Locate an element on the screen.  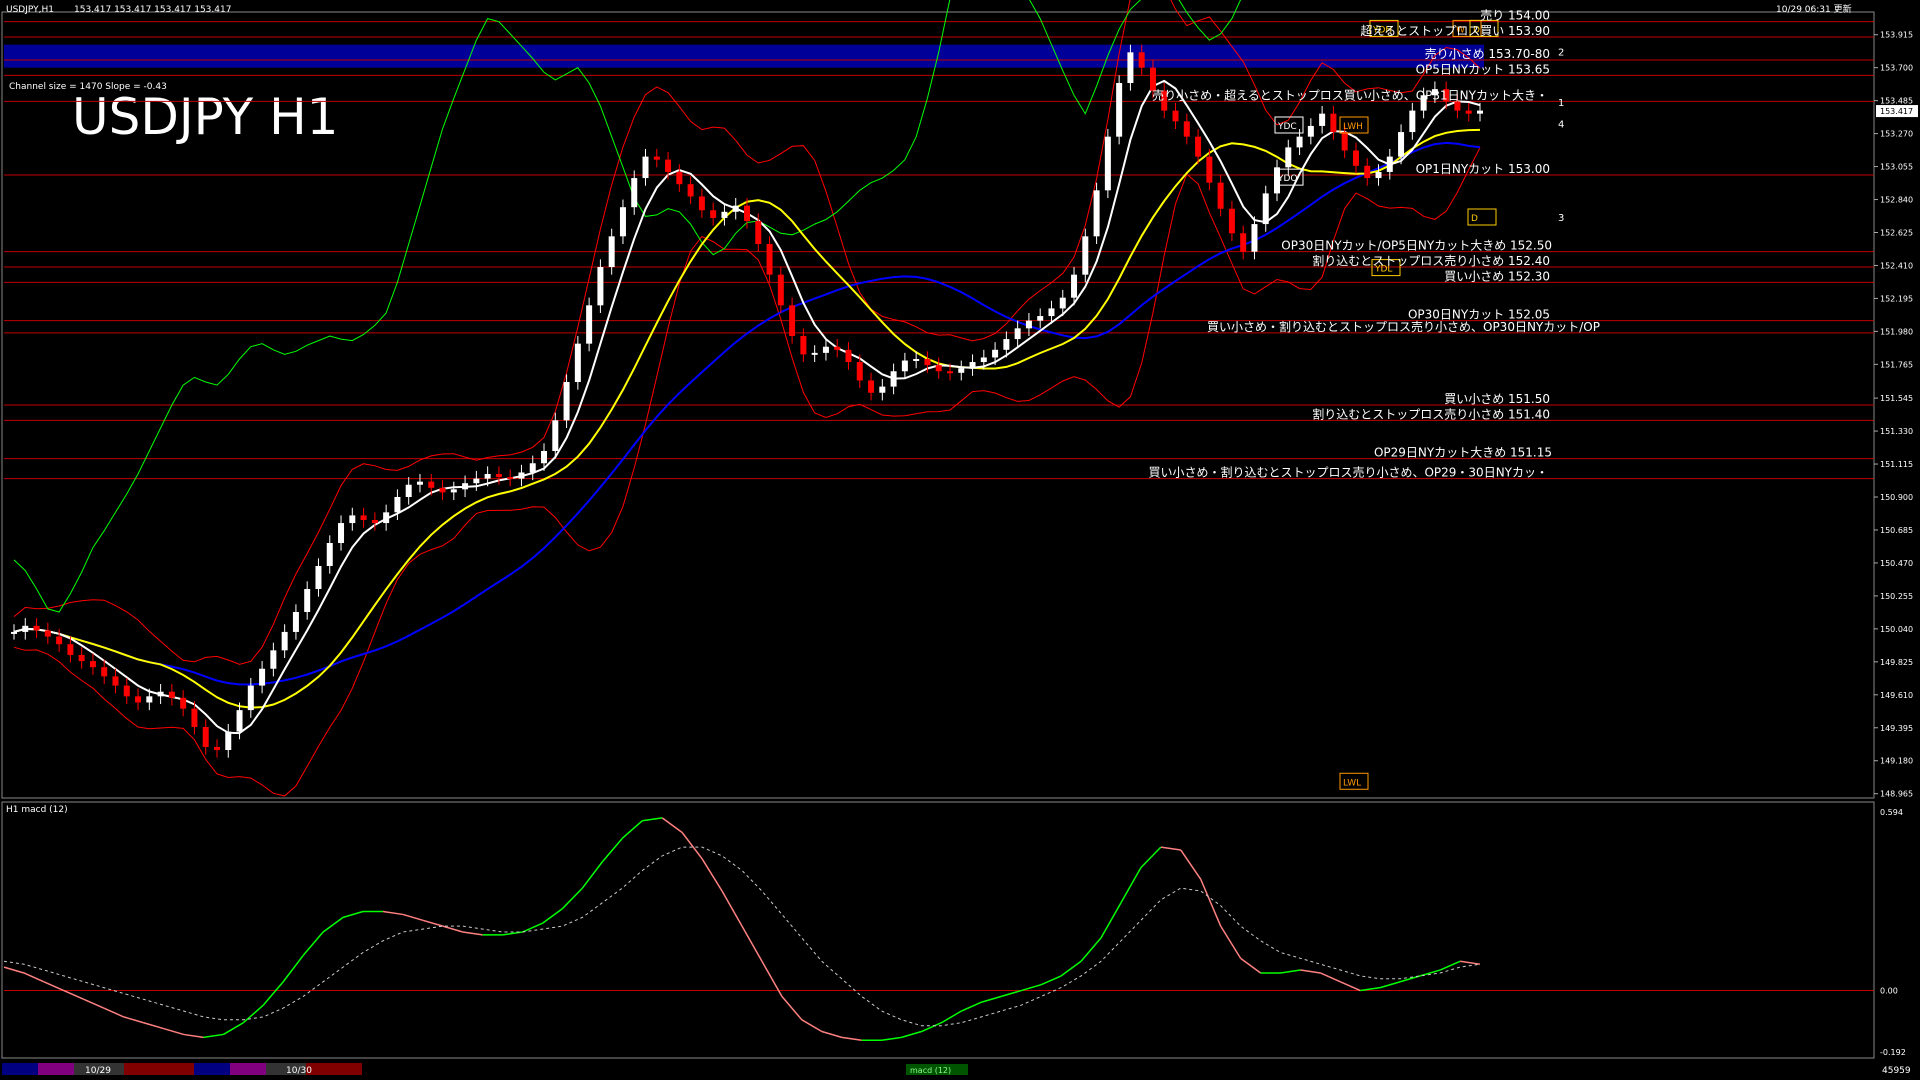
update-timestamp: 10/29 06:31 更新 is located at coordinates (1814, 9).